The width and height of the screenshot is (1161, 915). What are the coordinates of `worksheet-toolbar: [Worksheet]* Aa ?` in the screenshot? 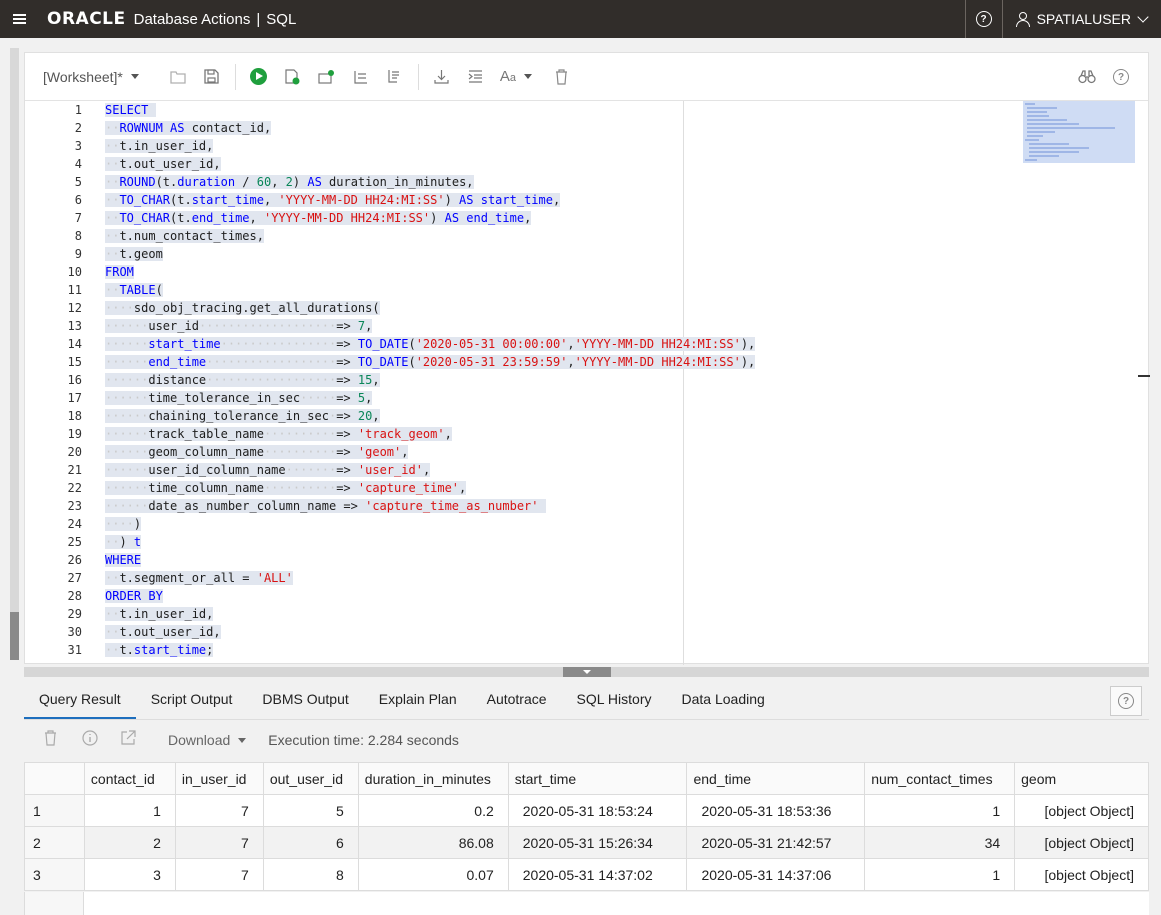 It's located at (586, 77).